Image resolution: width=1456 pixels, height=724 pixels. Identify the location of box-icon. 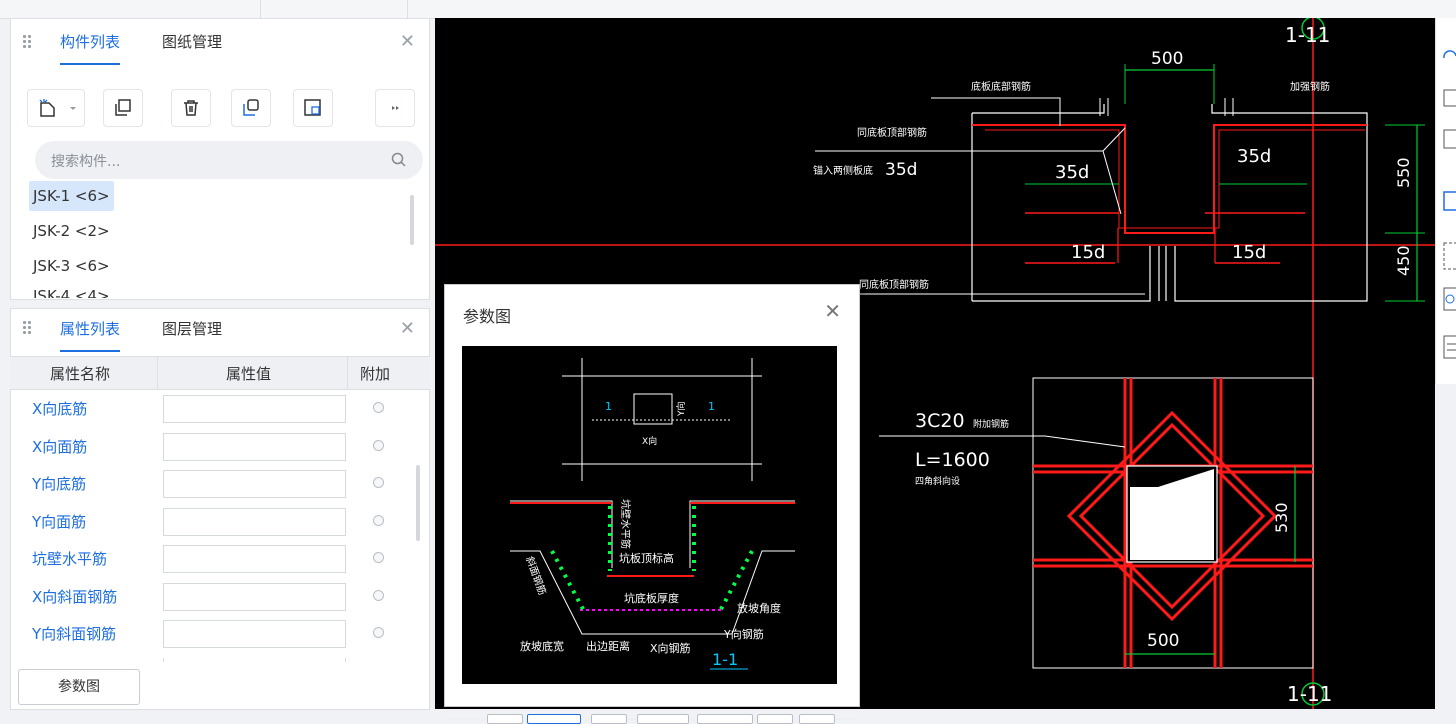
(1449, 139).